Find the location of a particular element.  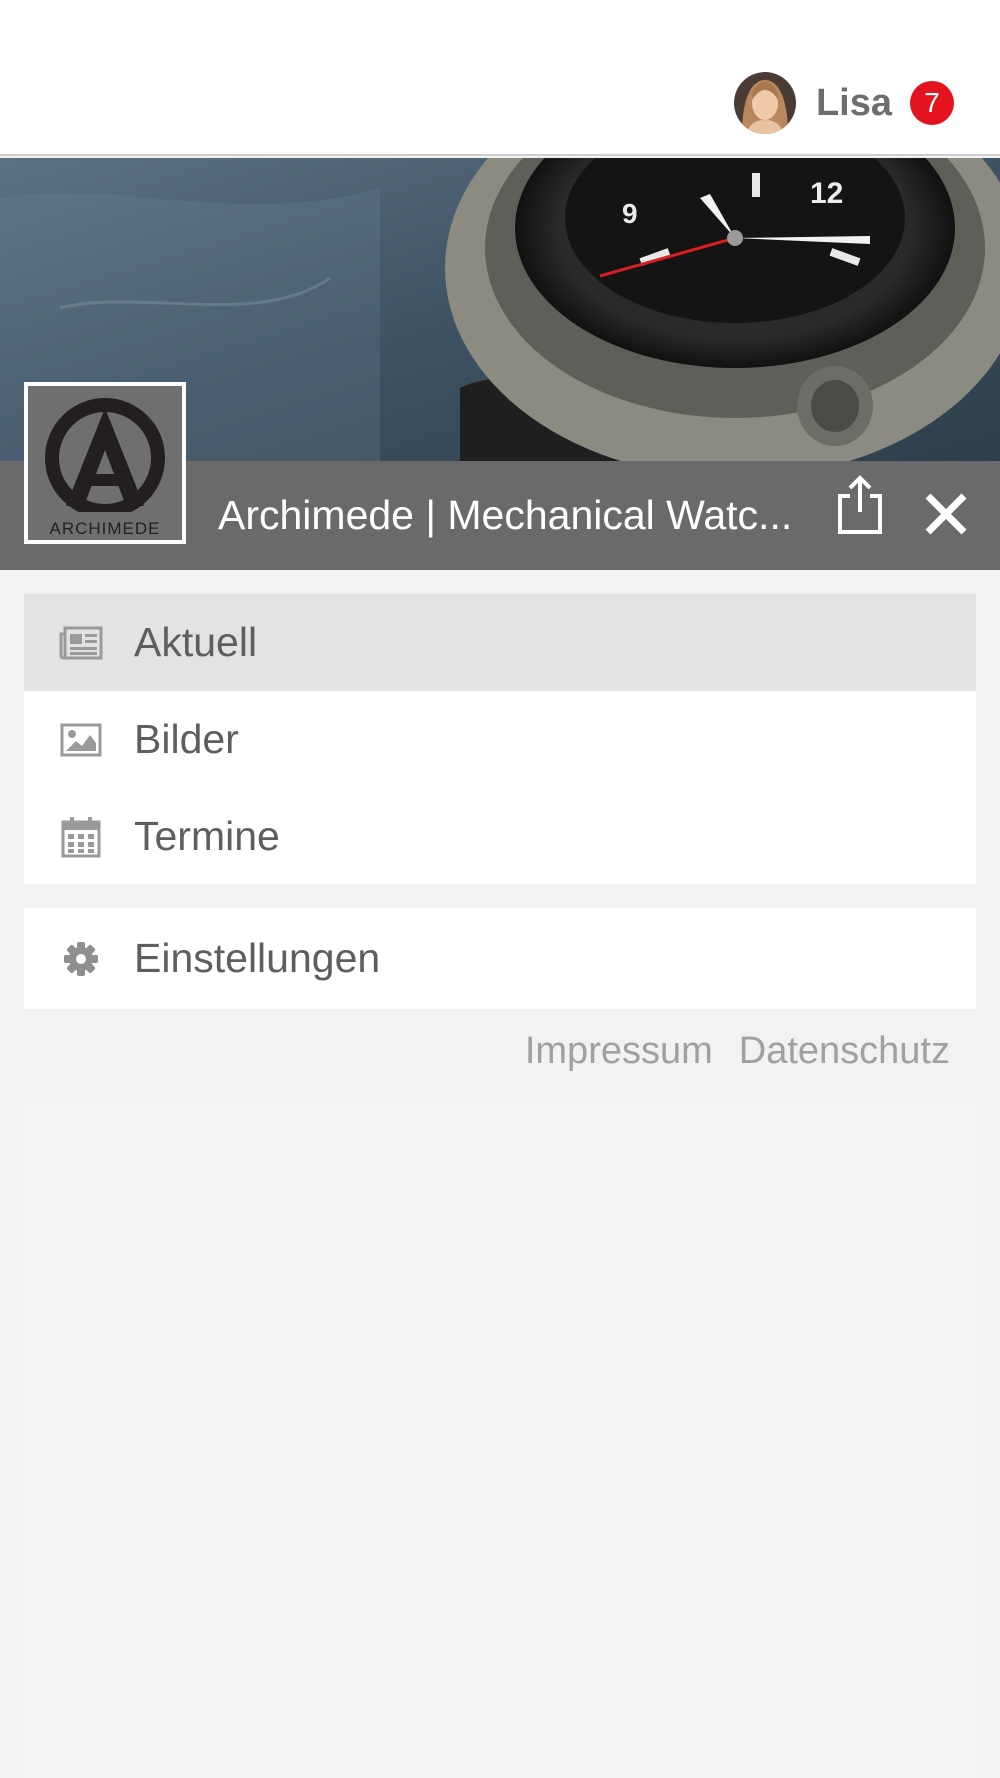

close-button is located at coordinates (946, 514).